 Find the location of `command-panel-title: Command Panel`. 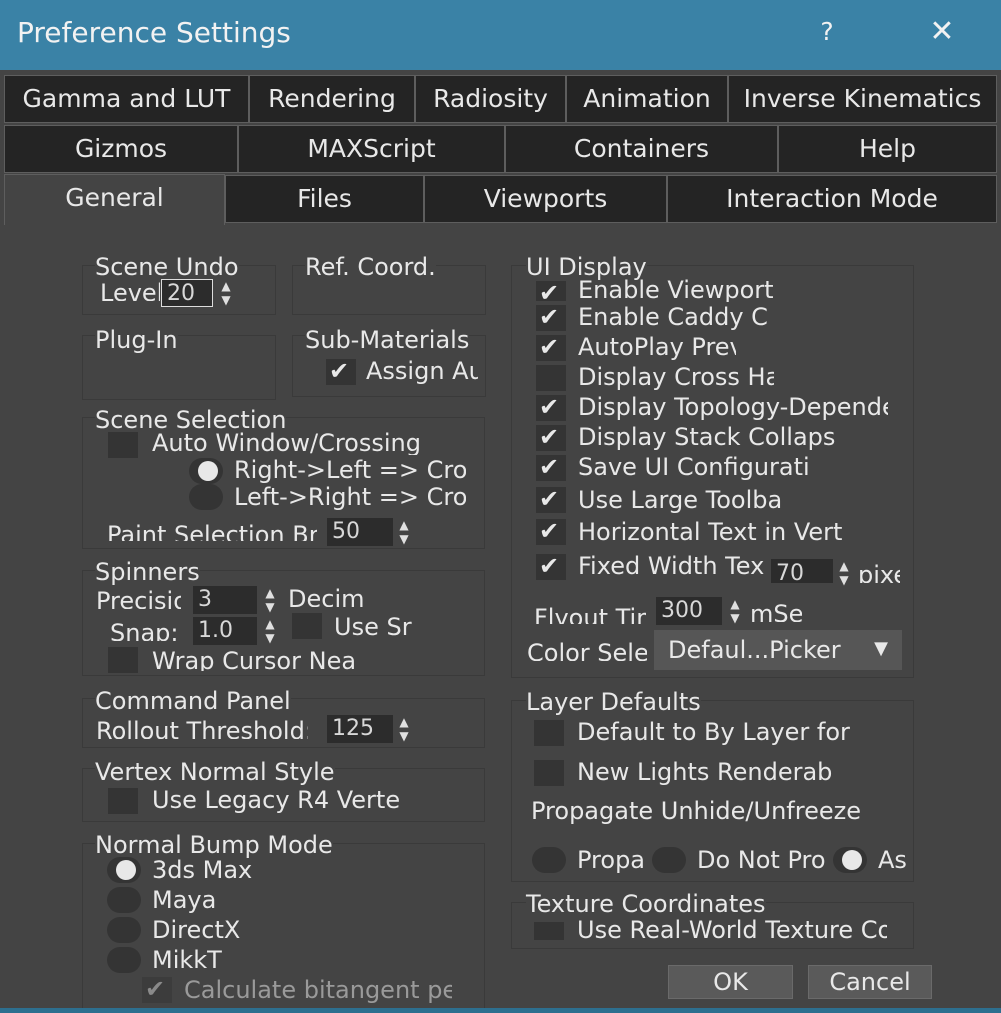

command-panel-title: Command Panel is located at coordinates (193, 701).